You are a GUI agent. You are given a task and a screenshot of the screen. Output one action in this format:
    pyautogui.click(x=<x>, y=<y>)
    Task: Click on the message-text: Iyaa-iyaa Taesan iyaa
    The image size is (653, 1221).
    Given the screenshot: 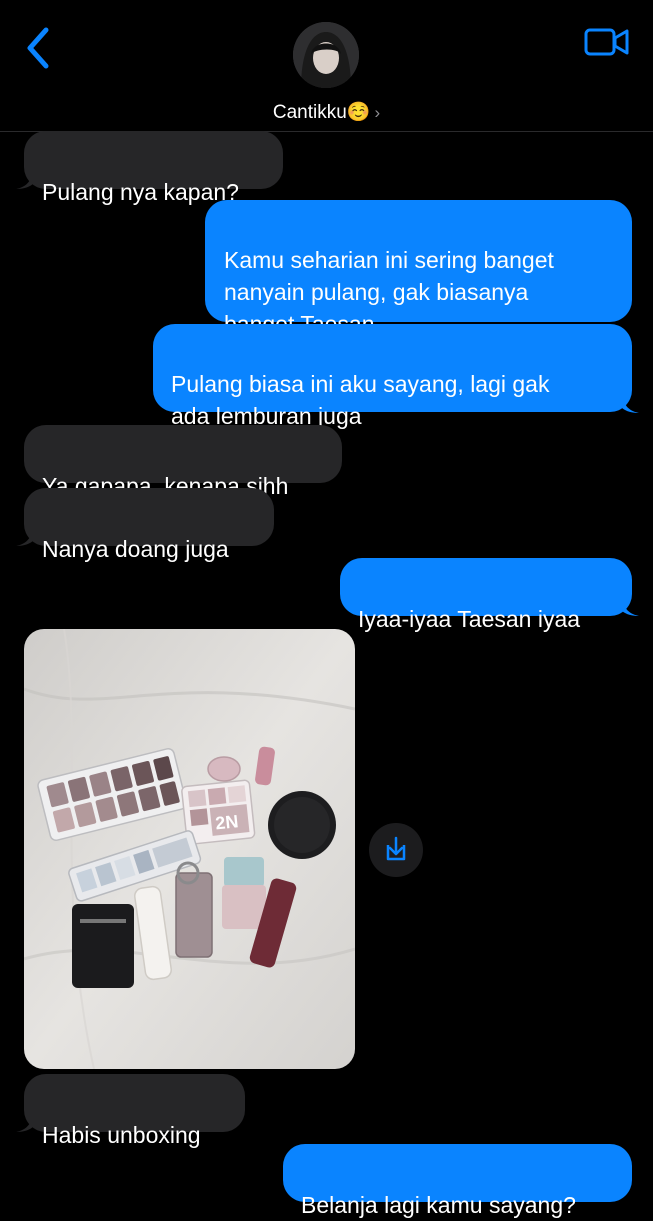 What is the action you would take?
    pyautogui.click(x=469, y=619)
    